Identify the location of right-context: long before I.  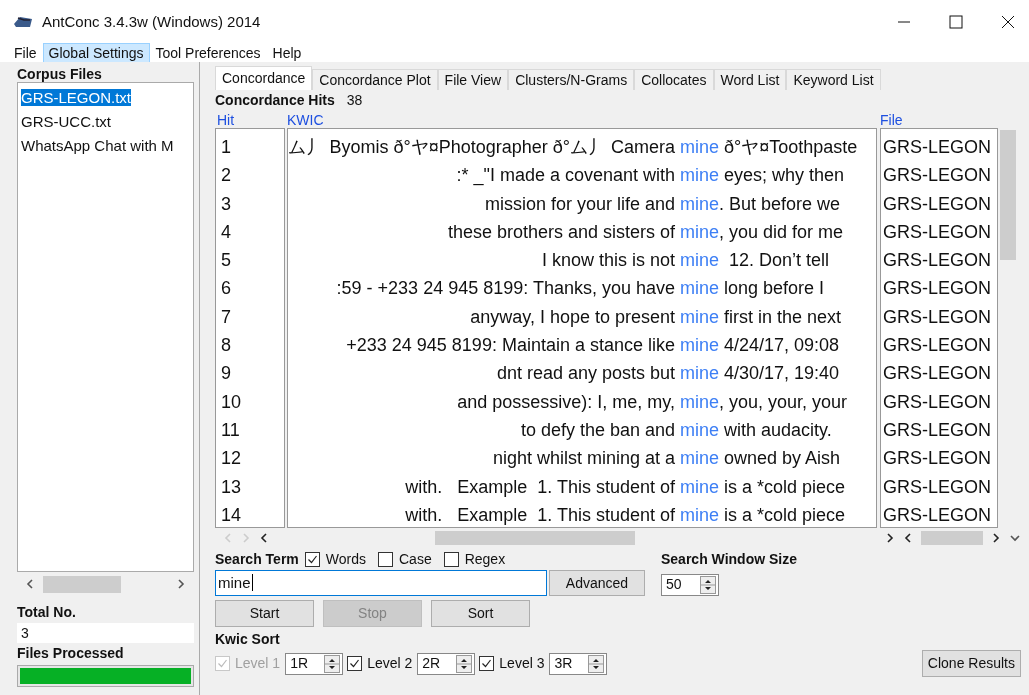
(774, 289).